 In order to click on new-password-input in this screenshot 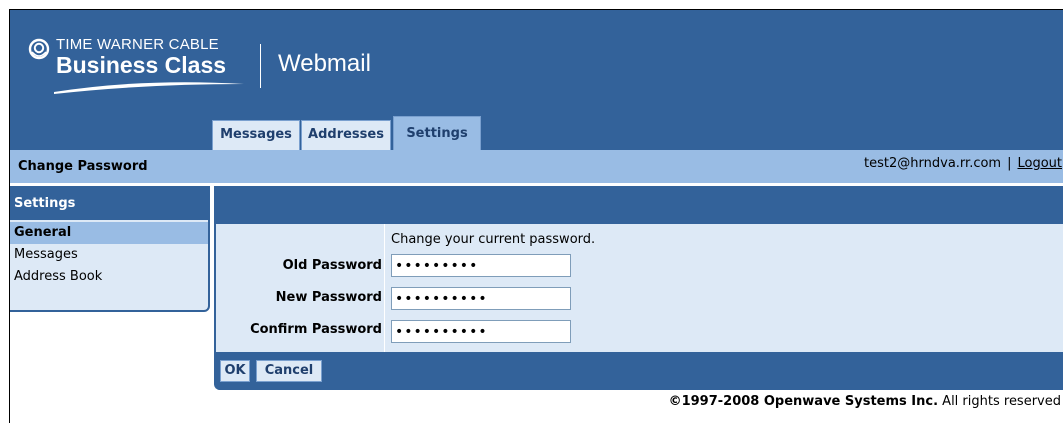, I will do `click(481, 298)`.